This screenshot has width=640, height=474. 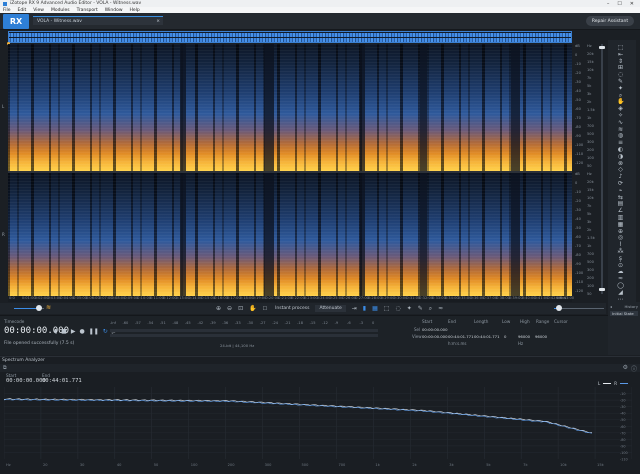 What do you see at coordinates (602, 47) in the screenshot?
I see `slider-knob-top` at bounding box center [602, 47].